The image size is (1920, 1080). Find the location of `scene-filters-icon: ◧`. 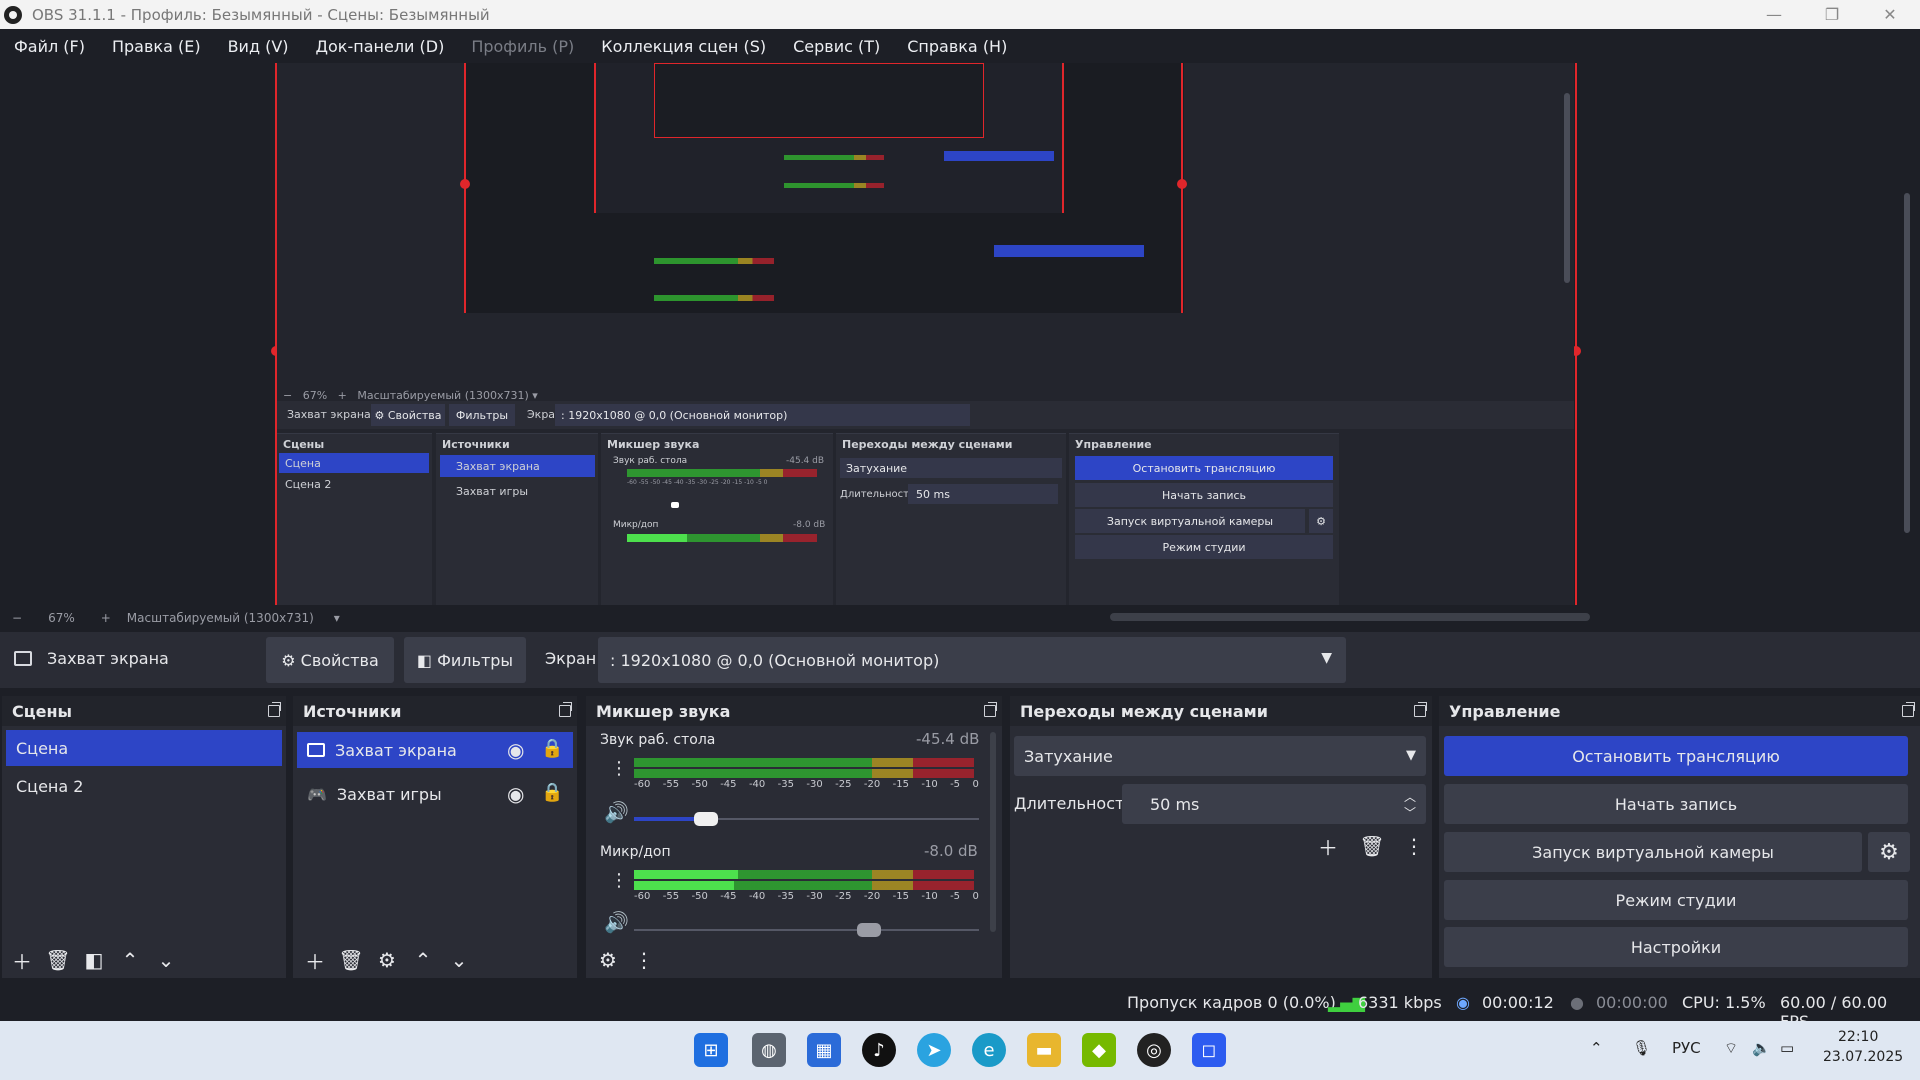

scene-filters-icon: ◧ is located at coordinates (94, 960).